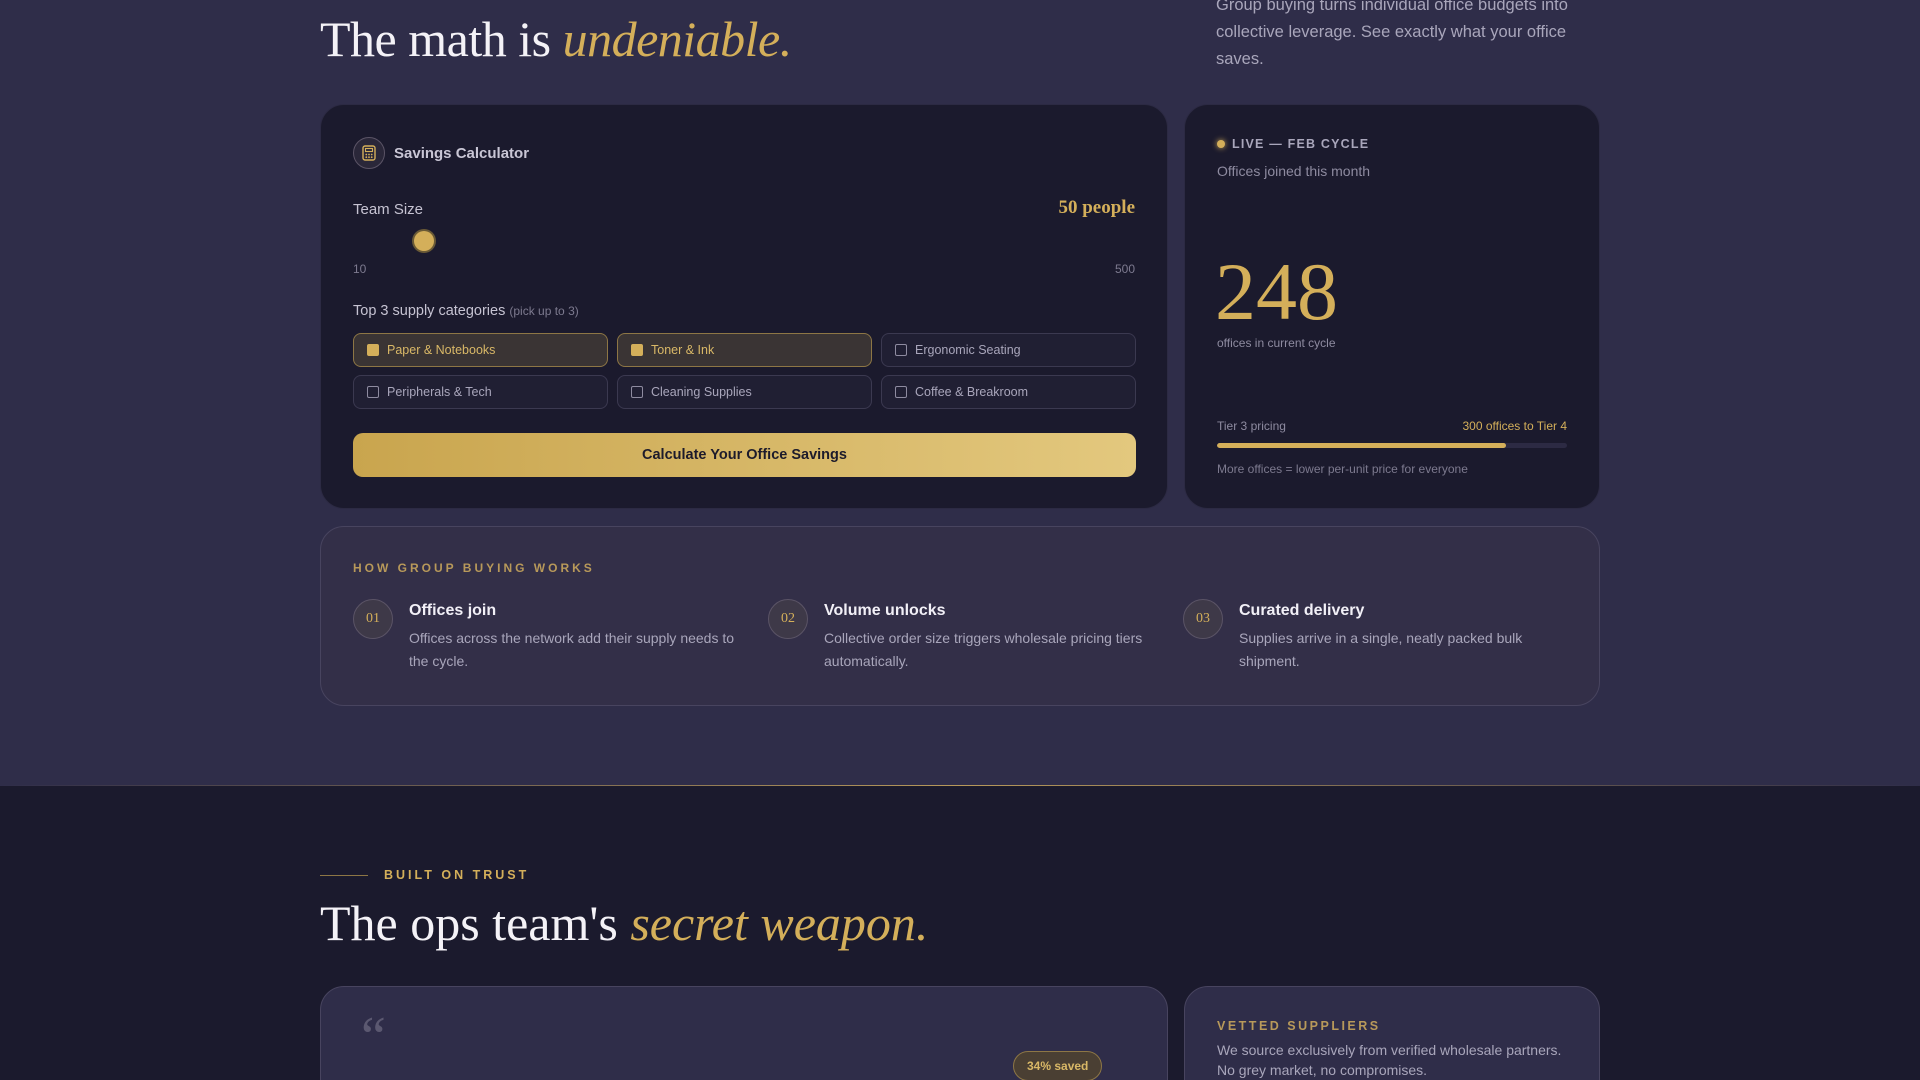 The image size is (1920, 1080). What do you see at coordinates (369, 153) in the screenshot?
I see `calculator-icon` at bounding box center [369, 153].